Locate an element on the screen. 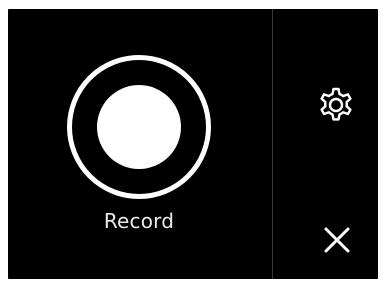 Image resolution: width=383 pixels, height=282 pixels. close-button is located at coordinates (337, 240).